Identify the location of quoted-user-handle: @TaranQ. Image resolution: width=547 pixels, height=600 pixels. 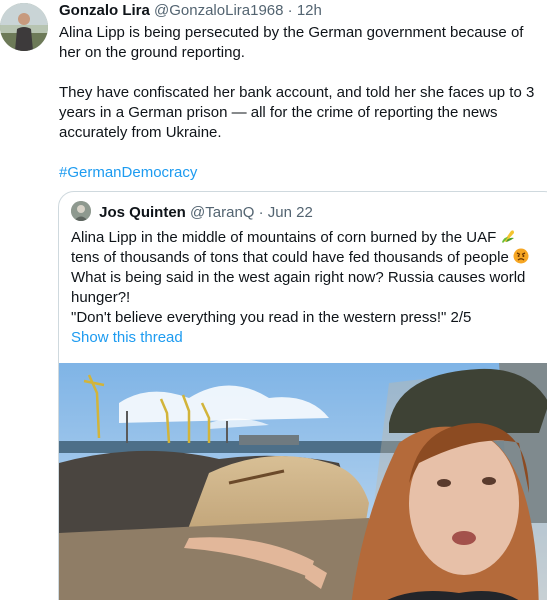
(222, 212).